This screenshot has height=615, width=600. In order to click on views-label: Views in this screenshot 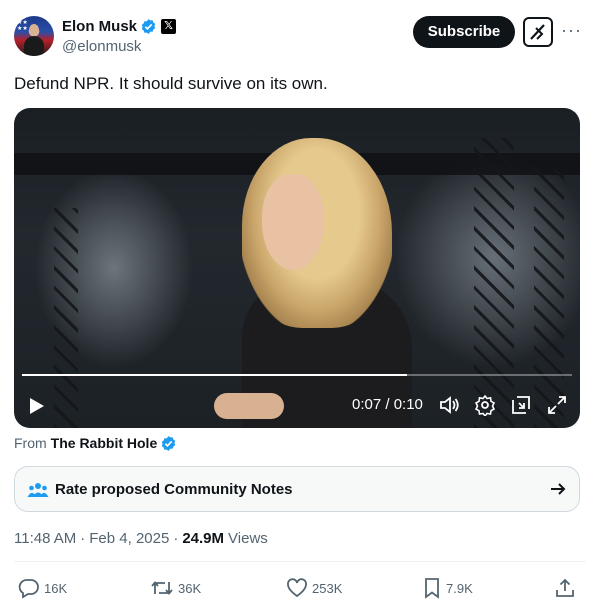, I will do `click(248, 538)`.